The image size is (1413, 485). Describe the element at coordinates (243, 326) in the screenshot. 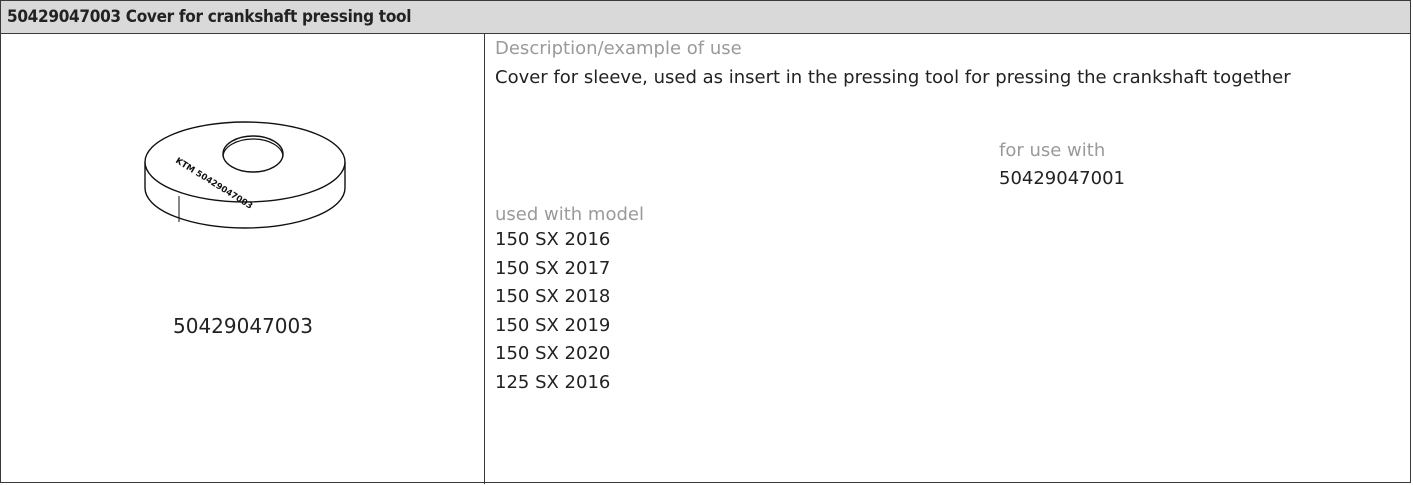

I see `tool-image-label: 50429047003` at that location.